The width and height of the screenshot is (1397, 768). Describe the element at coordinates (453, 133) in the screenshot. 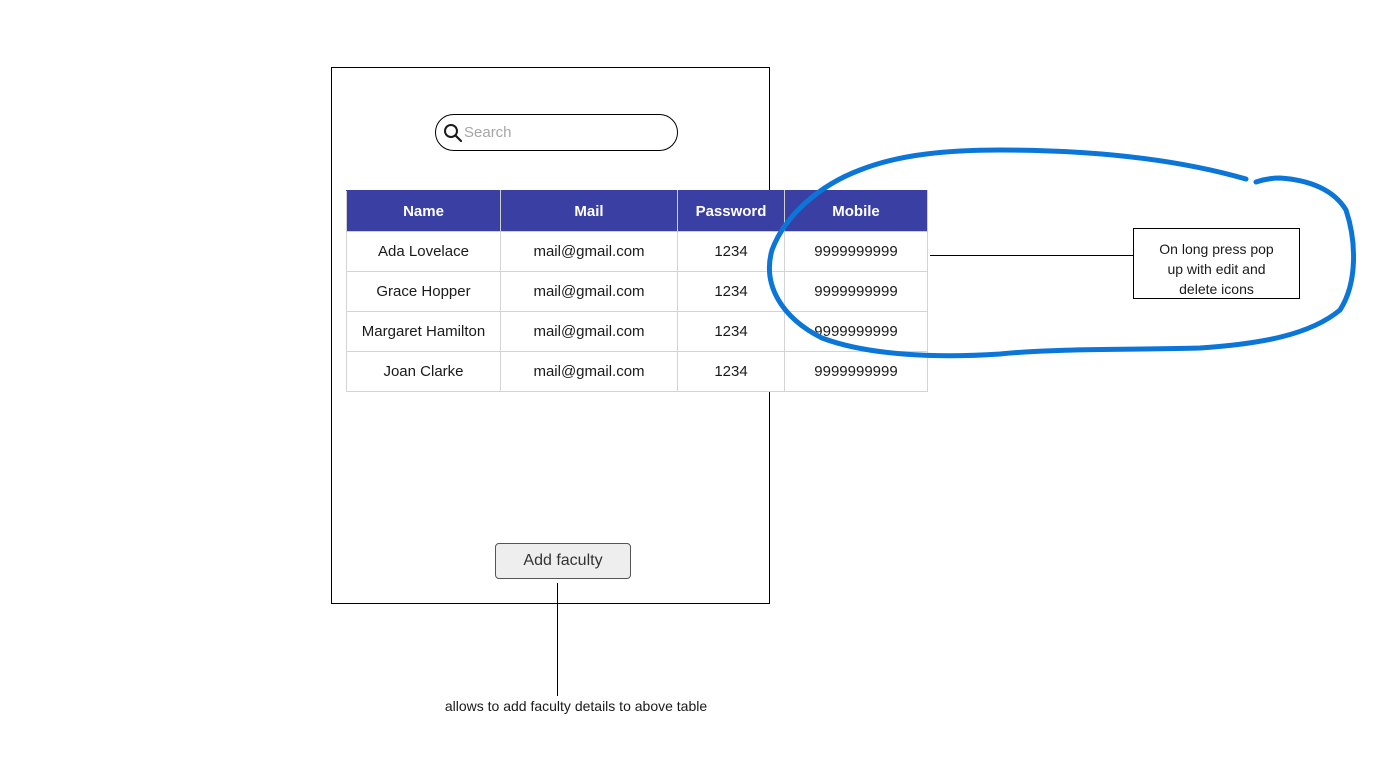

I see `search-icon` at that location.